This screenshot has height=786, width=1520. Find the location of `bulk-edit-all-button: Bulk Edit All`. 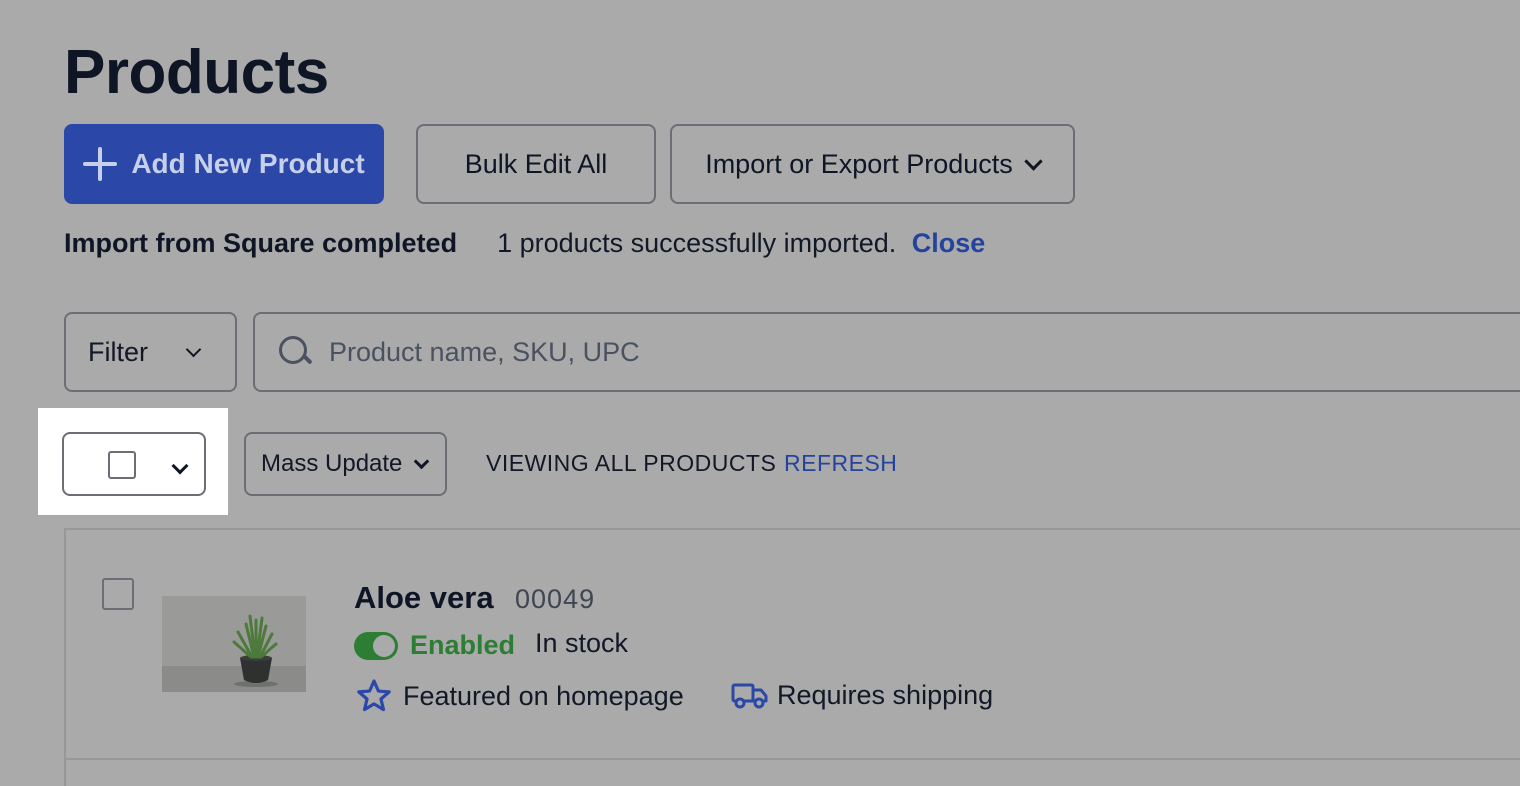

bulk-edit-all-button: Bulk Edit All is located at coordinates (536, 164).